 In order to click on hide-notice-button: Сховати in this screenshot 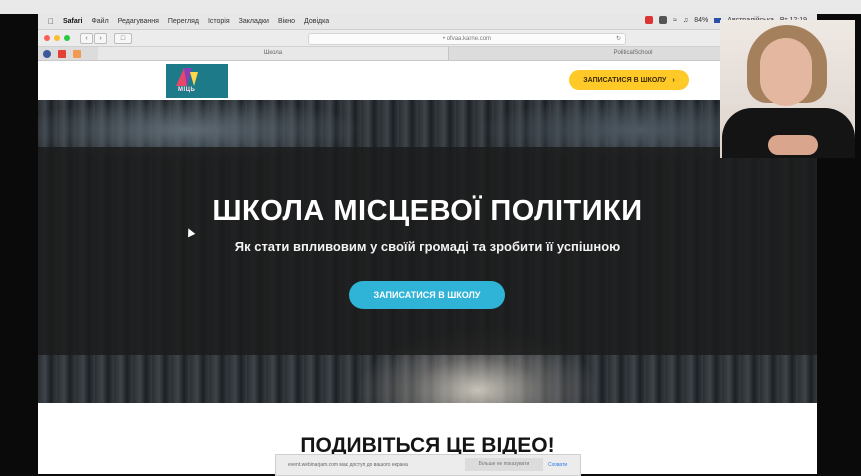, I will do `click(557, 465)`.